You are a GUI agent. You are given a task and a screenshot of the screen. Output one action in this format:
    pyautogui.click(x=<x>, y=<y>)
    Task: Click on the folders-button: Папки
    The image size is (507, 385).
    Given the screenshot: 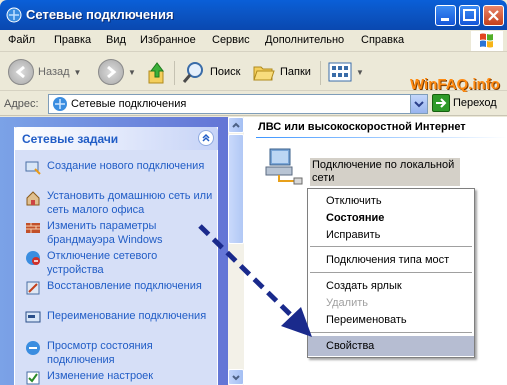 What is the action you would take?
    pyautogui.click(x=281, y=72)
    